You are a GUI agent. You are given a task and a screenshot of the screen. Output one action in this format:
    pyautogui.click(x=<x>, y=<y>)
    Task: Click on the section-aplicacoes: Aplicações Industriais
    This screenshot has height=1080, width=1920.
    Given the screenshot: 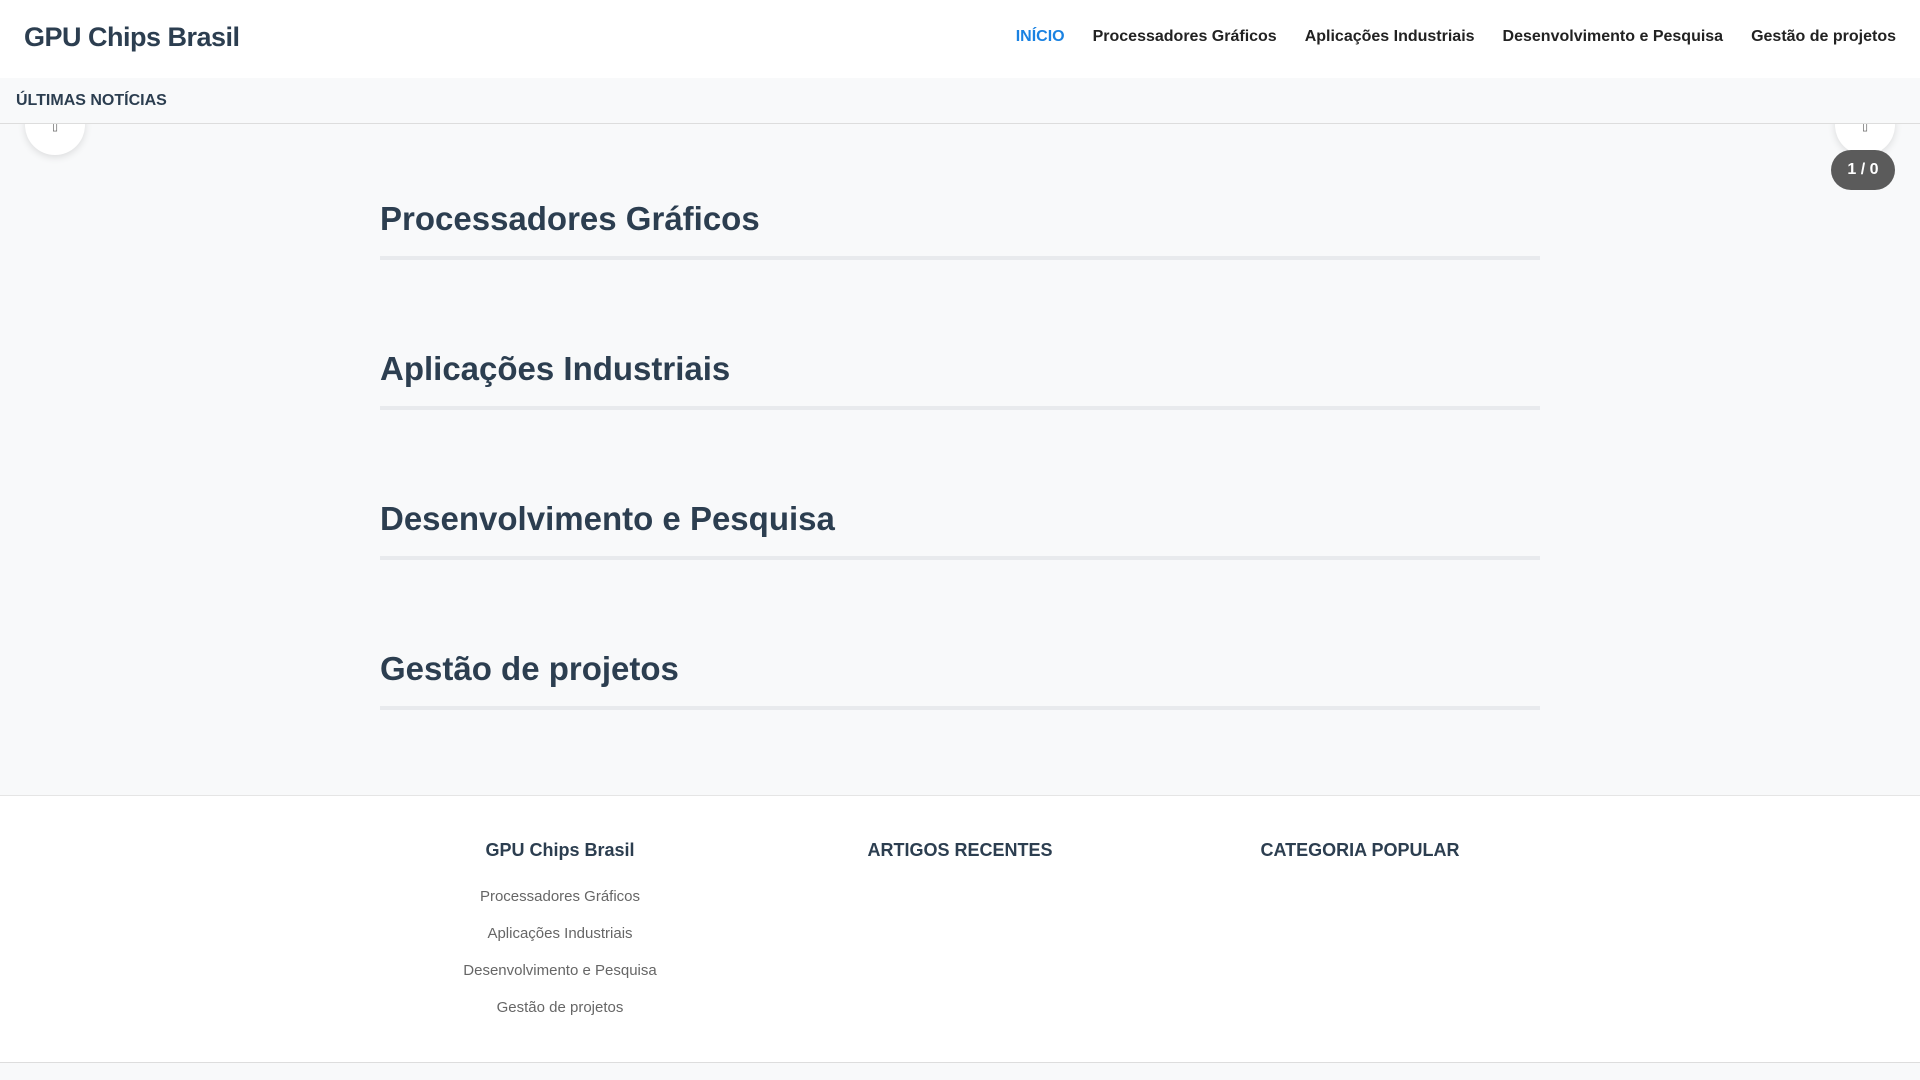 What is the action you would take?
    pyautogui.click(x=960, y=380)
    